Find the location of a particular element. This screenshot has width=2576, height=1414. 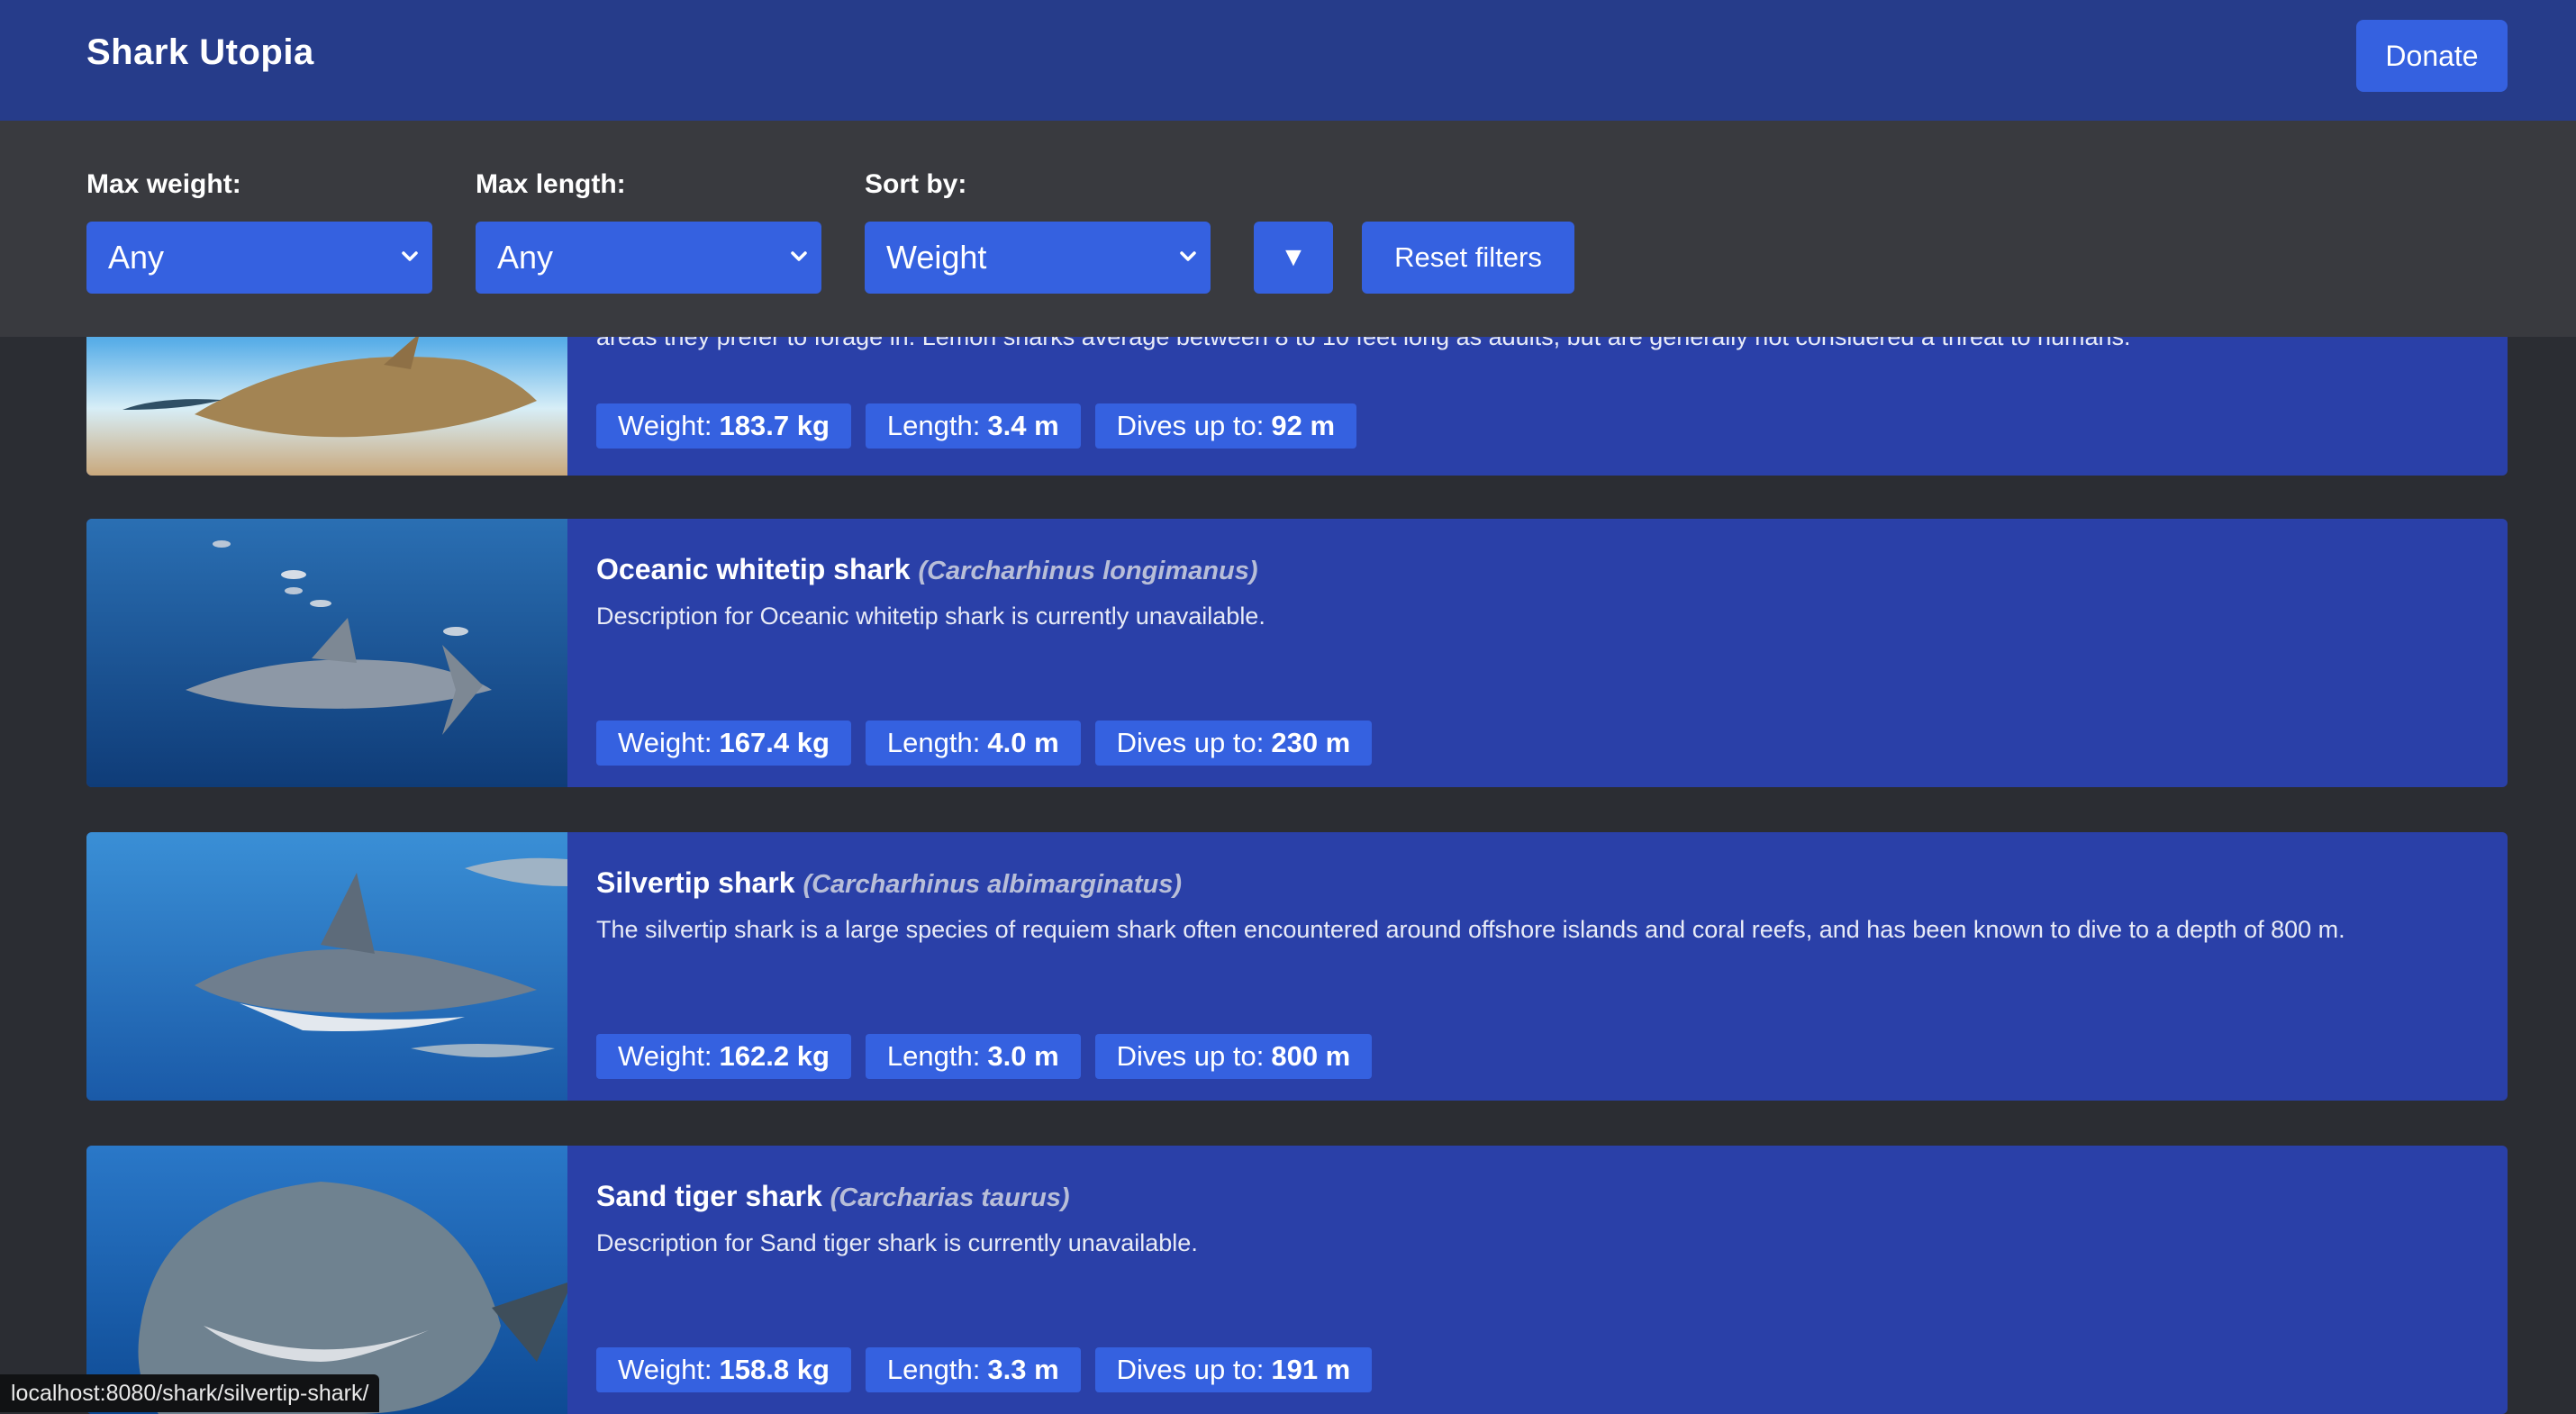

donate-button: Donate is located at coordinates (2432, 56).